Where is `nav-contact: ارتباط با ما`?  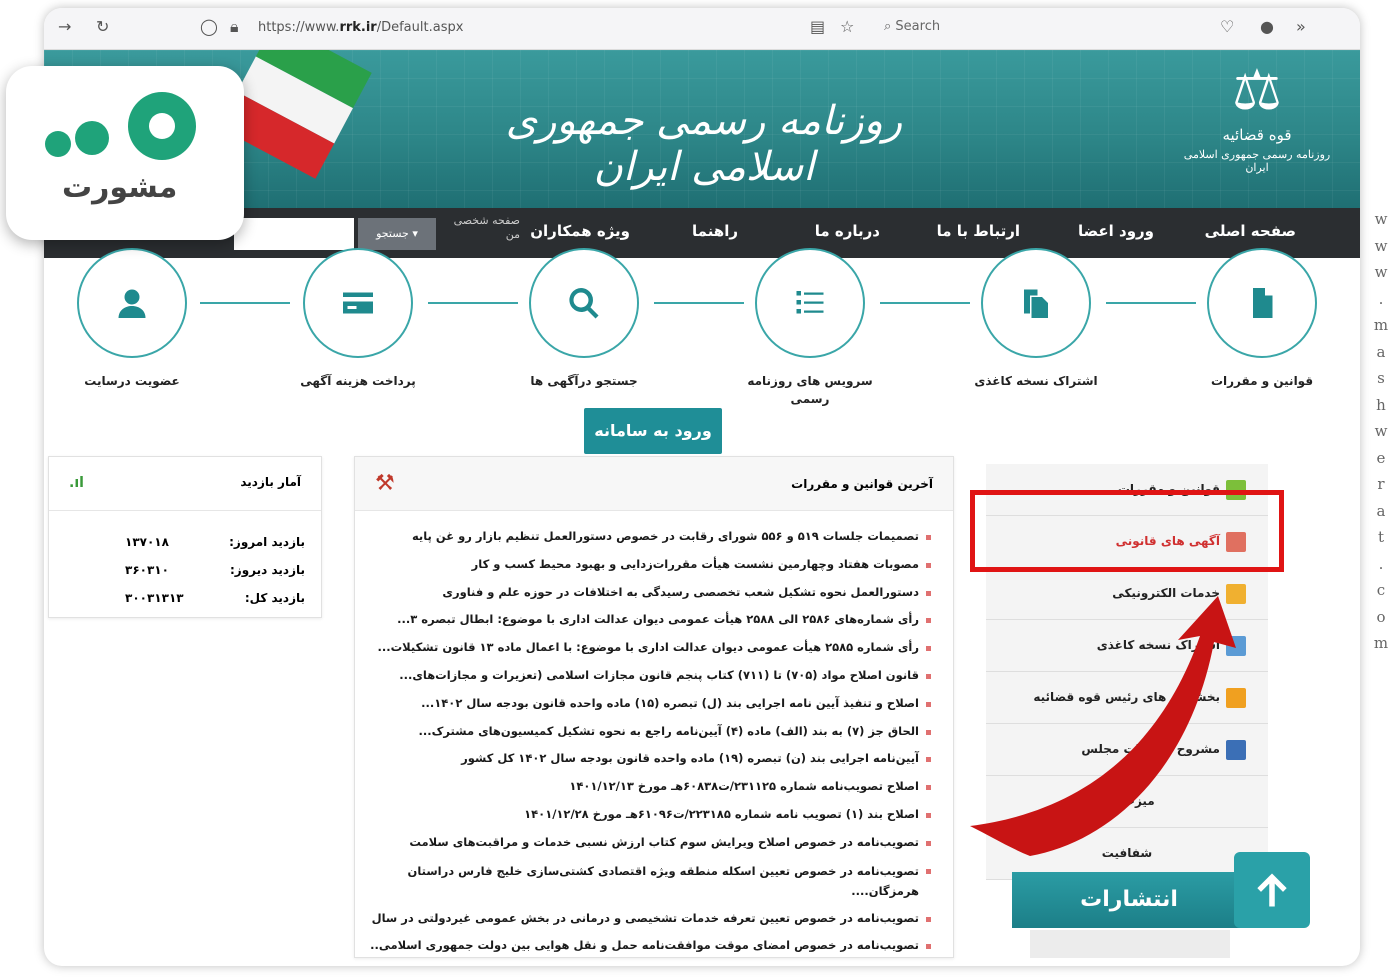
nav-contact: ارتباط با ما is located at coordinates (978, 231).